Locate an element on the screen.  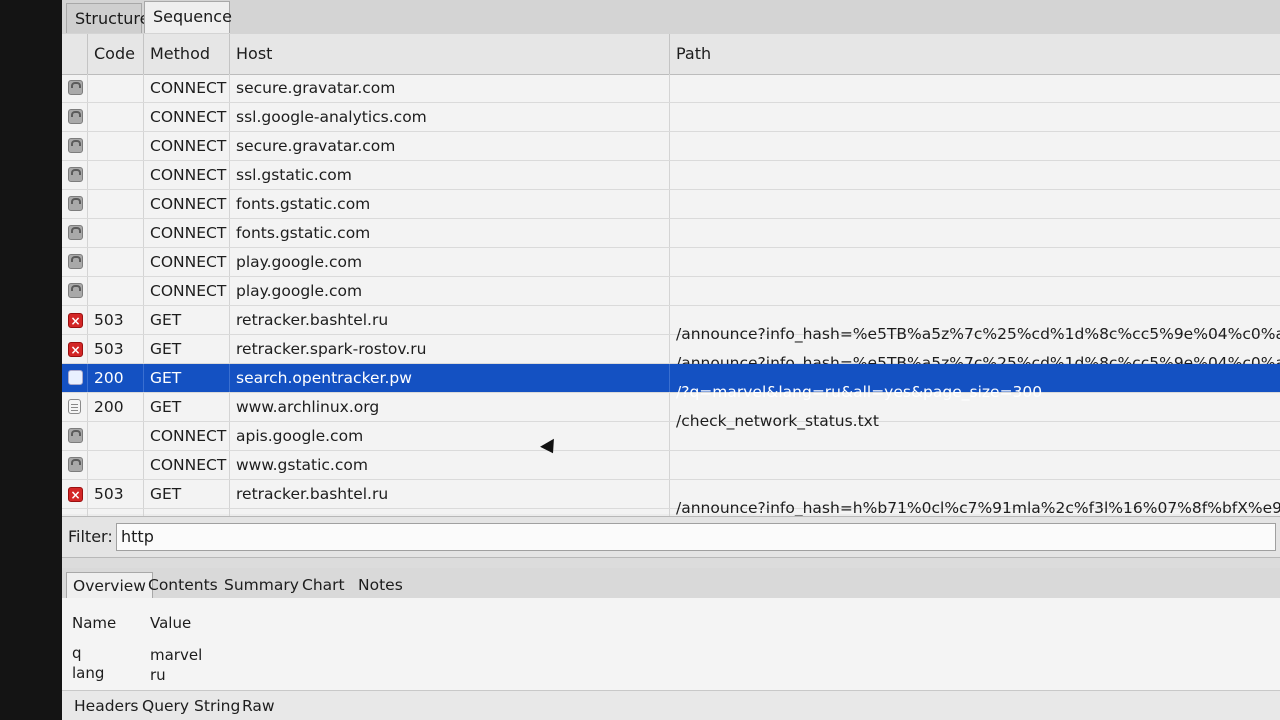
column-header-host: Host is located at coordinates (450, 54).